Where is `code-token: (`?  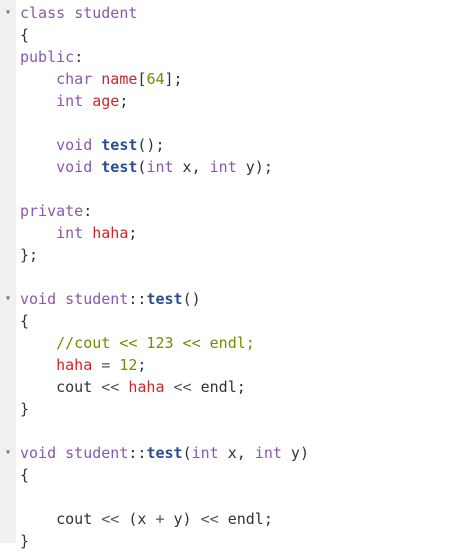 code-token: ( is located at coordinates (187, 453).